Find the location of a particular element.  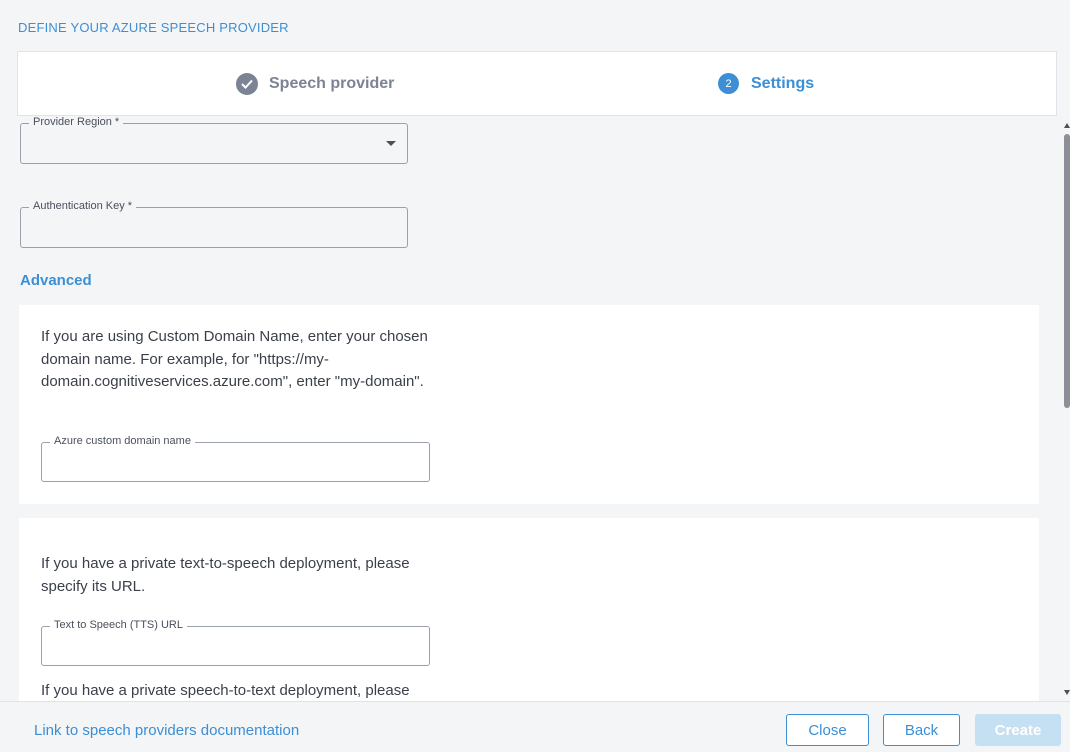

step-label: Settings is located at coordinates (783, 83).